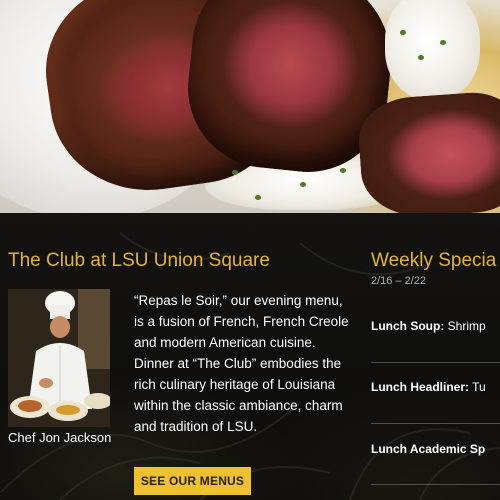  Describe the element at coordinates (60, 437) in the screenshot. I see `chef-caption: Chef Jon Jackson` at that location.